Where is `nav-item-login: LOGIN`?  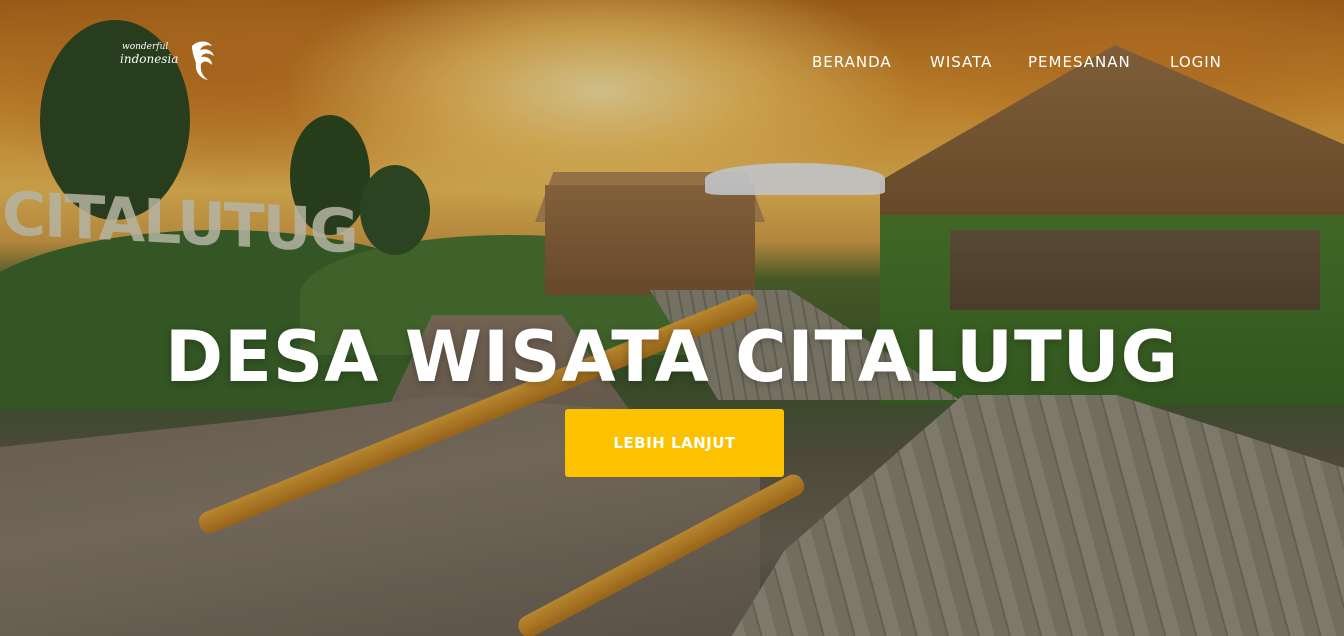
nav-item-login: LOGIN is located at coordinates (1196, 62).